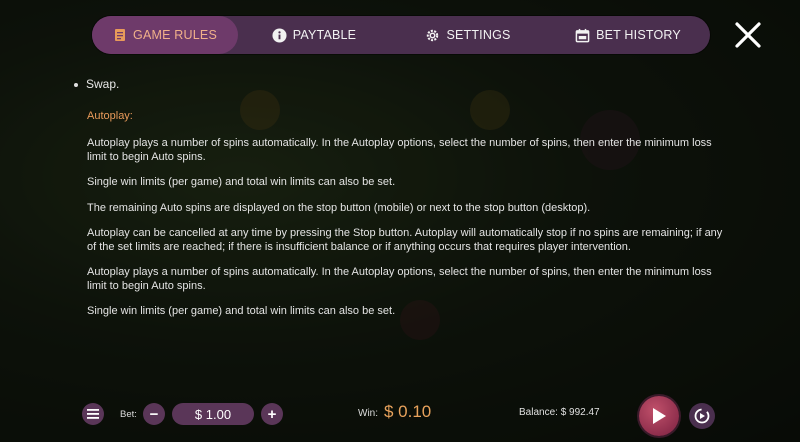 This screenshot has width=800, height=442. I want to click on minus-icon: −, so click(154, 414).